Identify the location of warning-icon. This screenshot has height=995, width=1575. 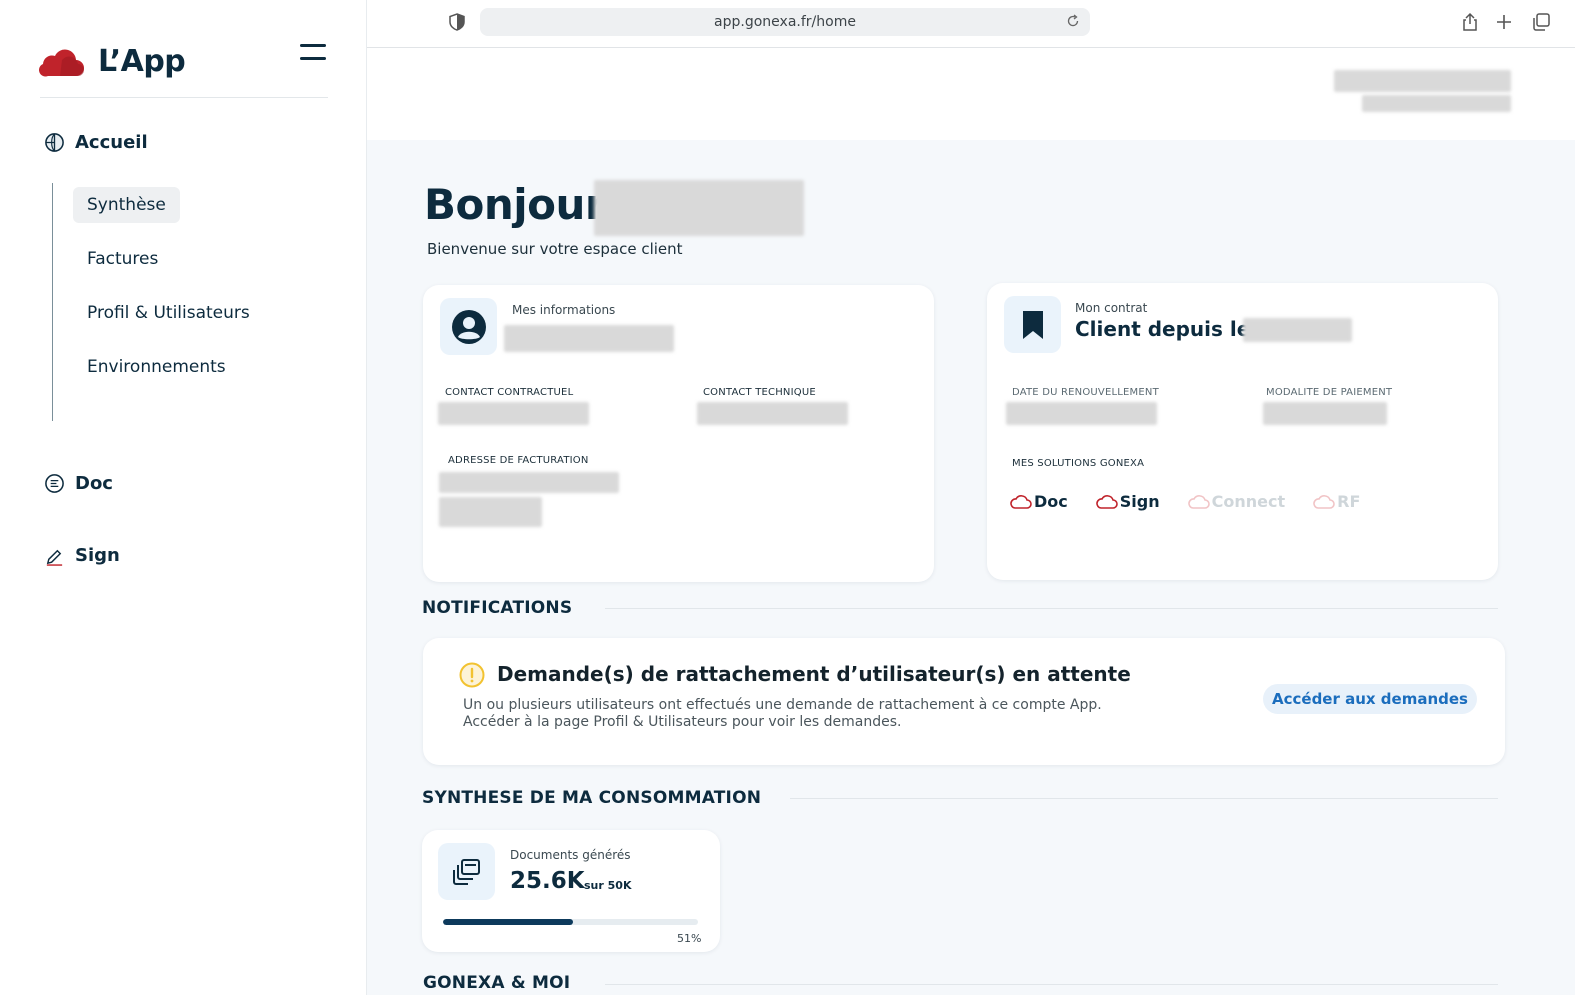
(472, 675).